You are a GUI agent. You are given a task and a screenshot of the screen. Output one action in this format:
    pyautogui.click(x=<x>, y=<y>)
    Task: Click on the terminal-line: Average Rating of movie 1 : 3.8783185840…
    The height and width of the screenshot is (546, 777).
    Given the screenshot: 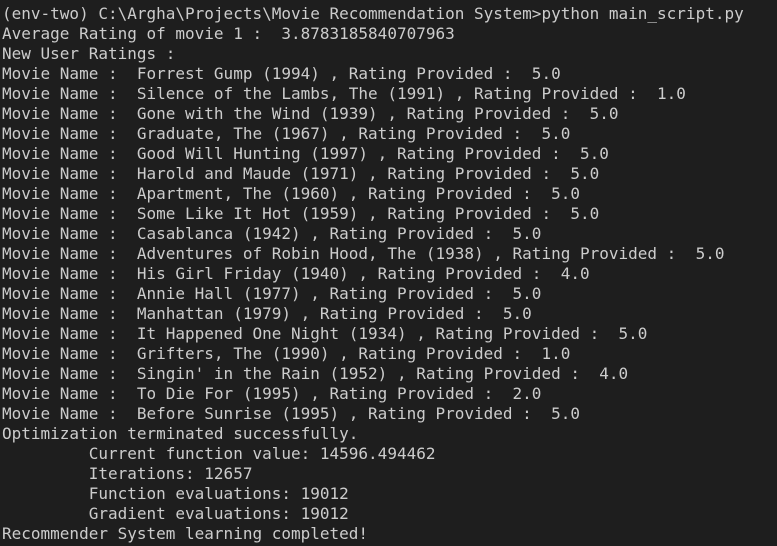 What is the action you would take?
    pyautogui.click(x=228, y=33)
    